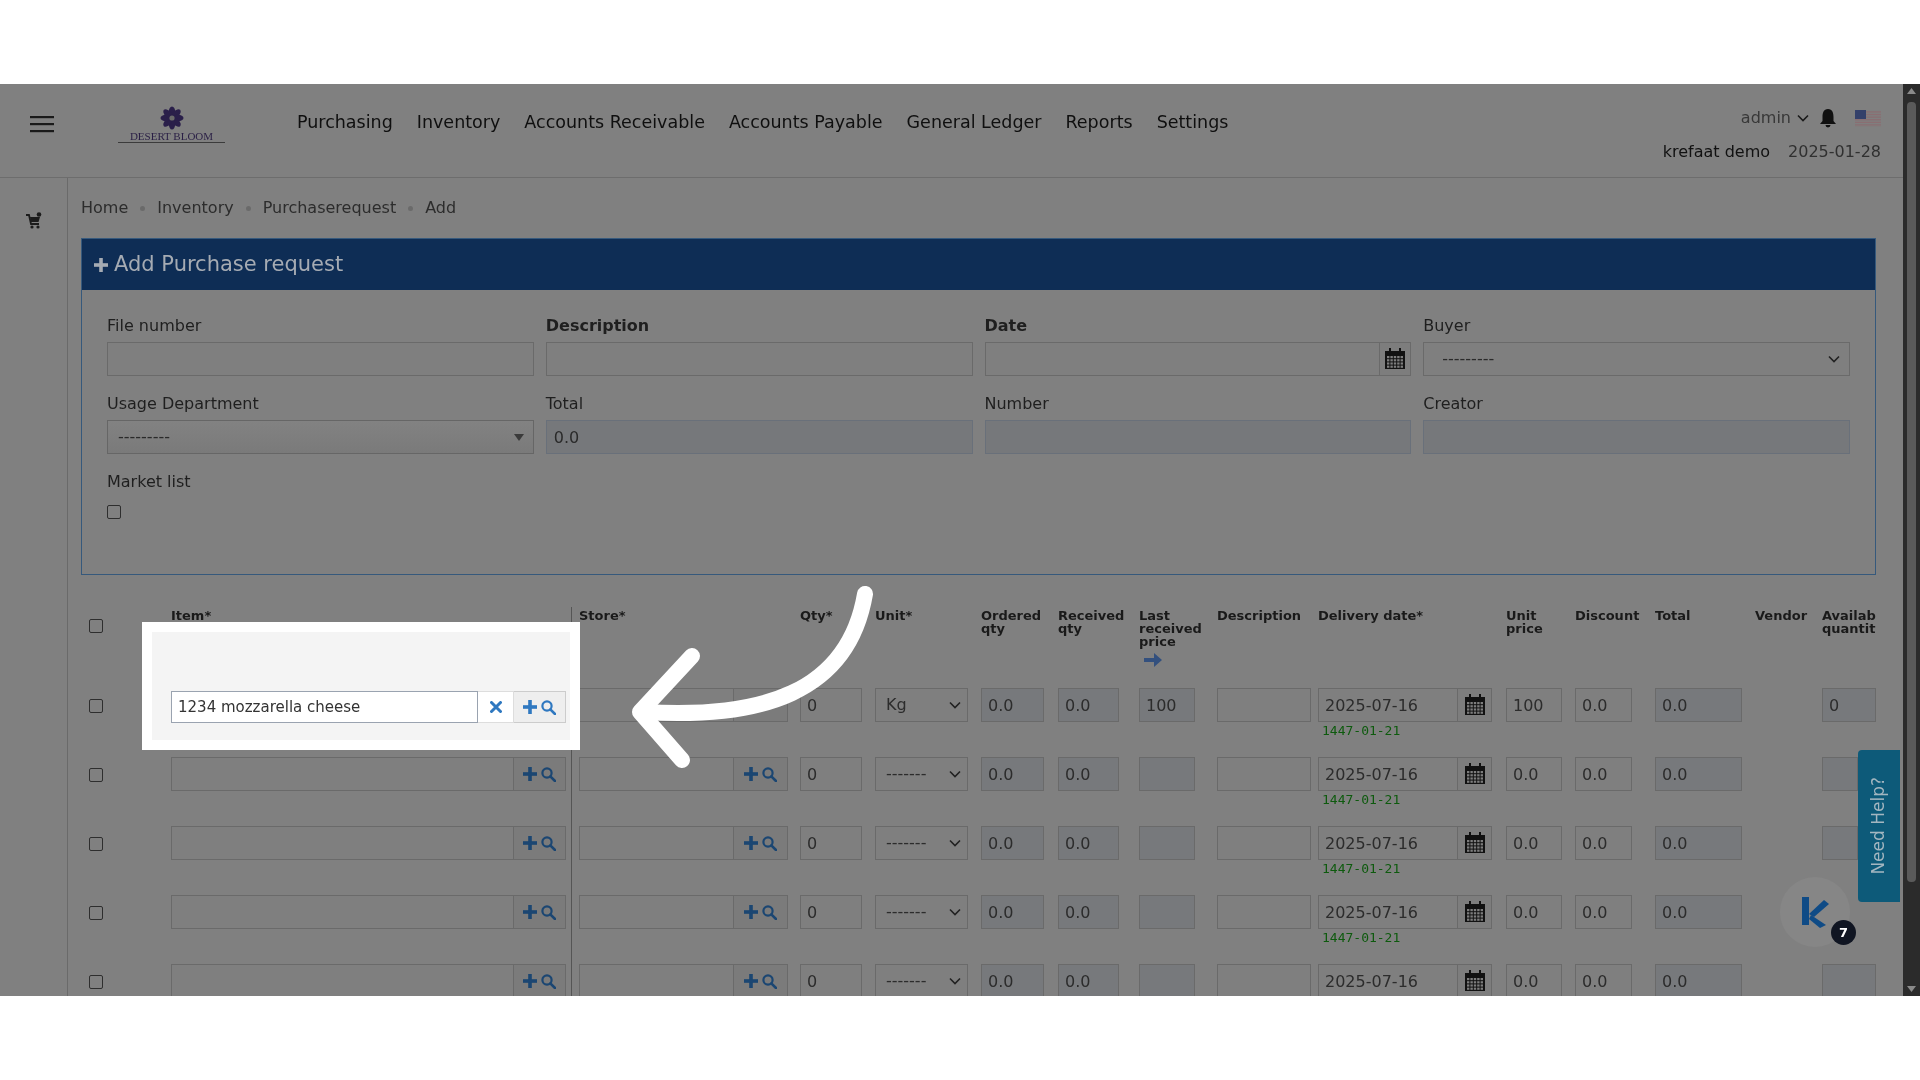  Describe the element at coordinates (342, 980) in the screenshot. I see `item-field` at that location.